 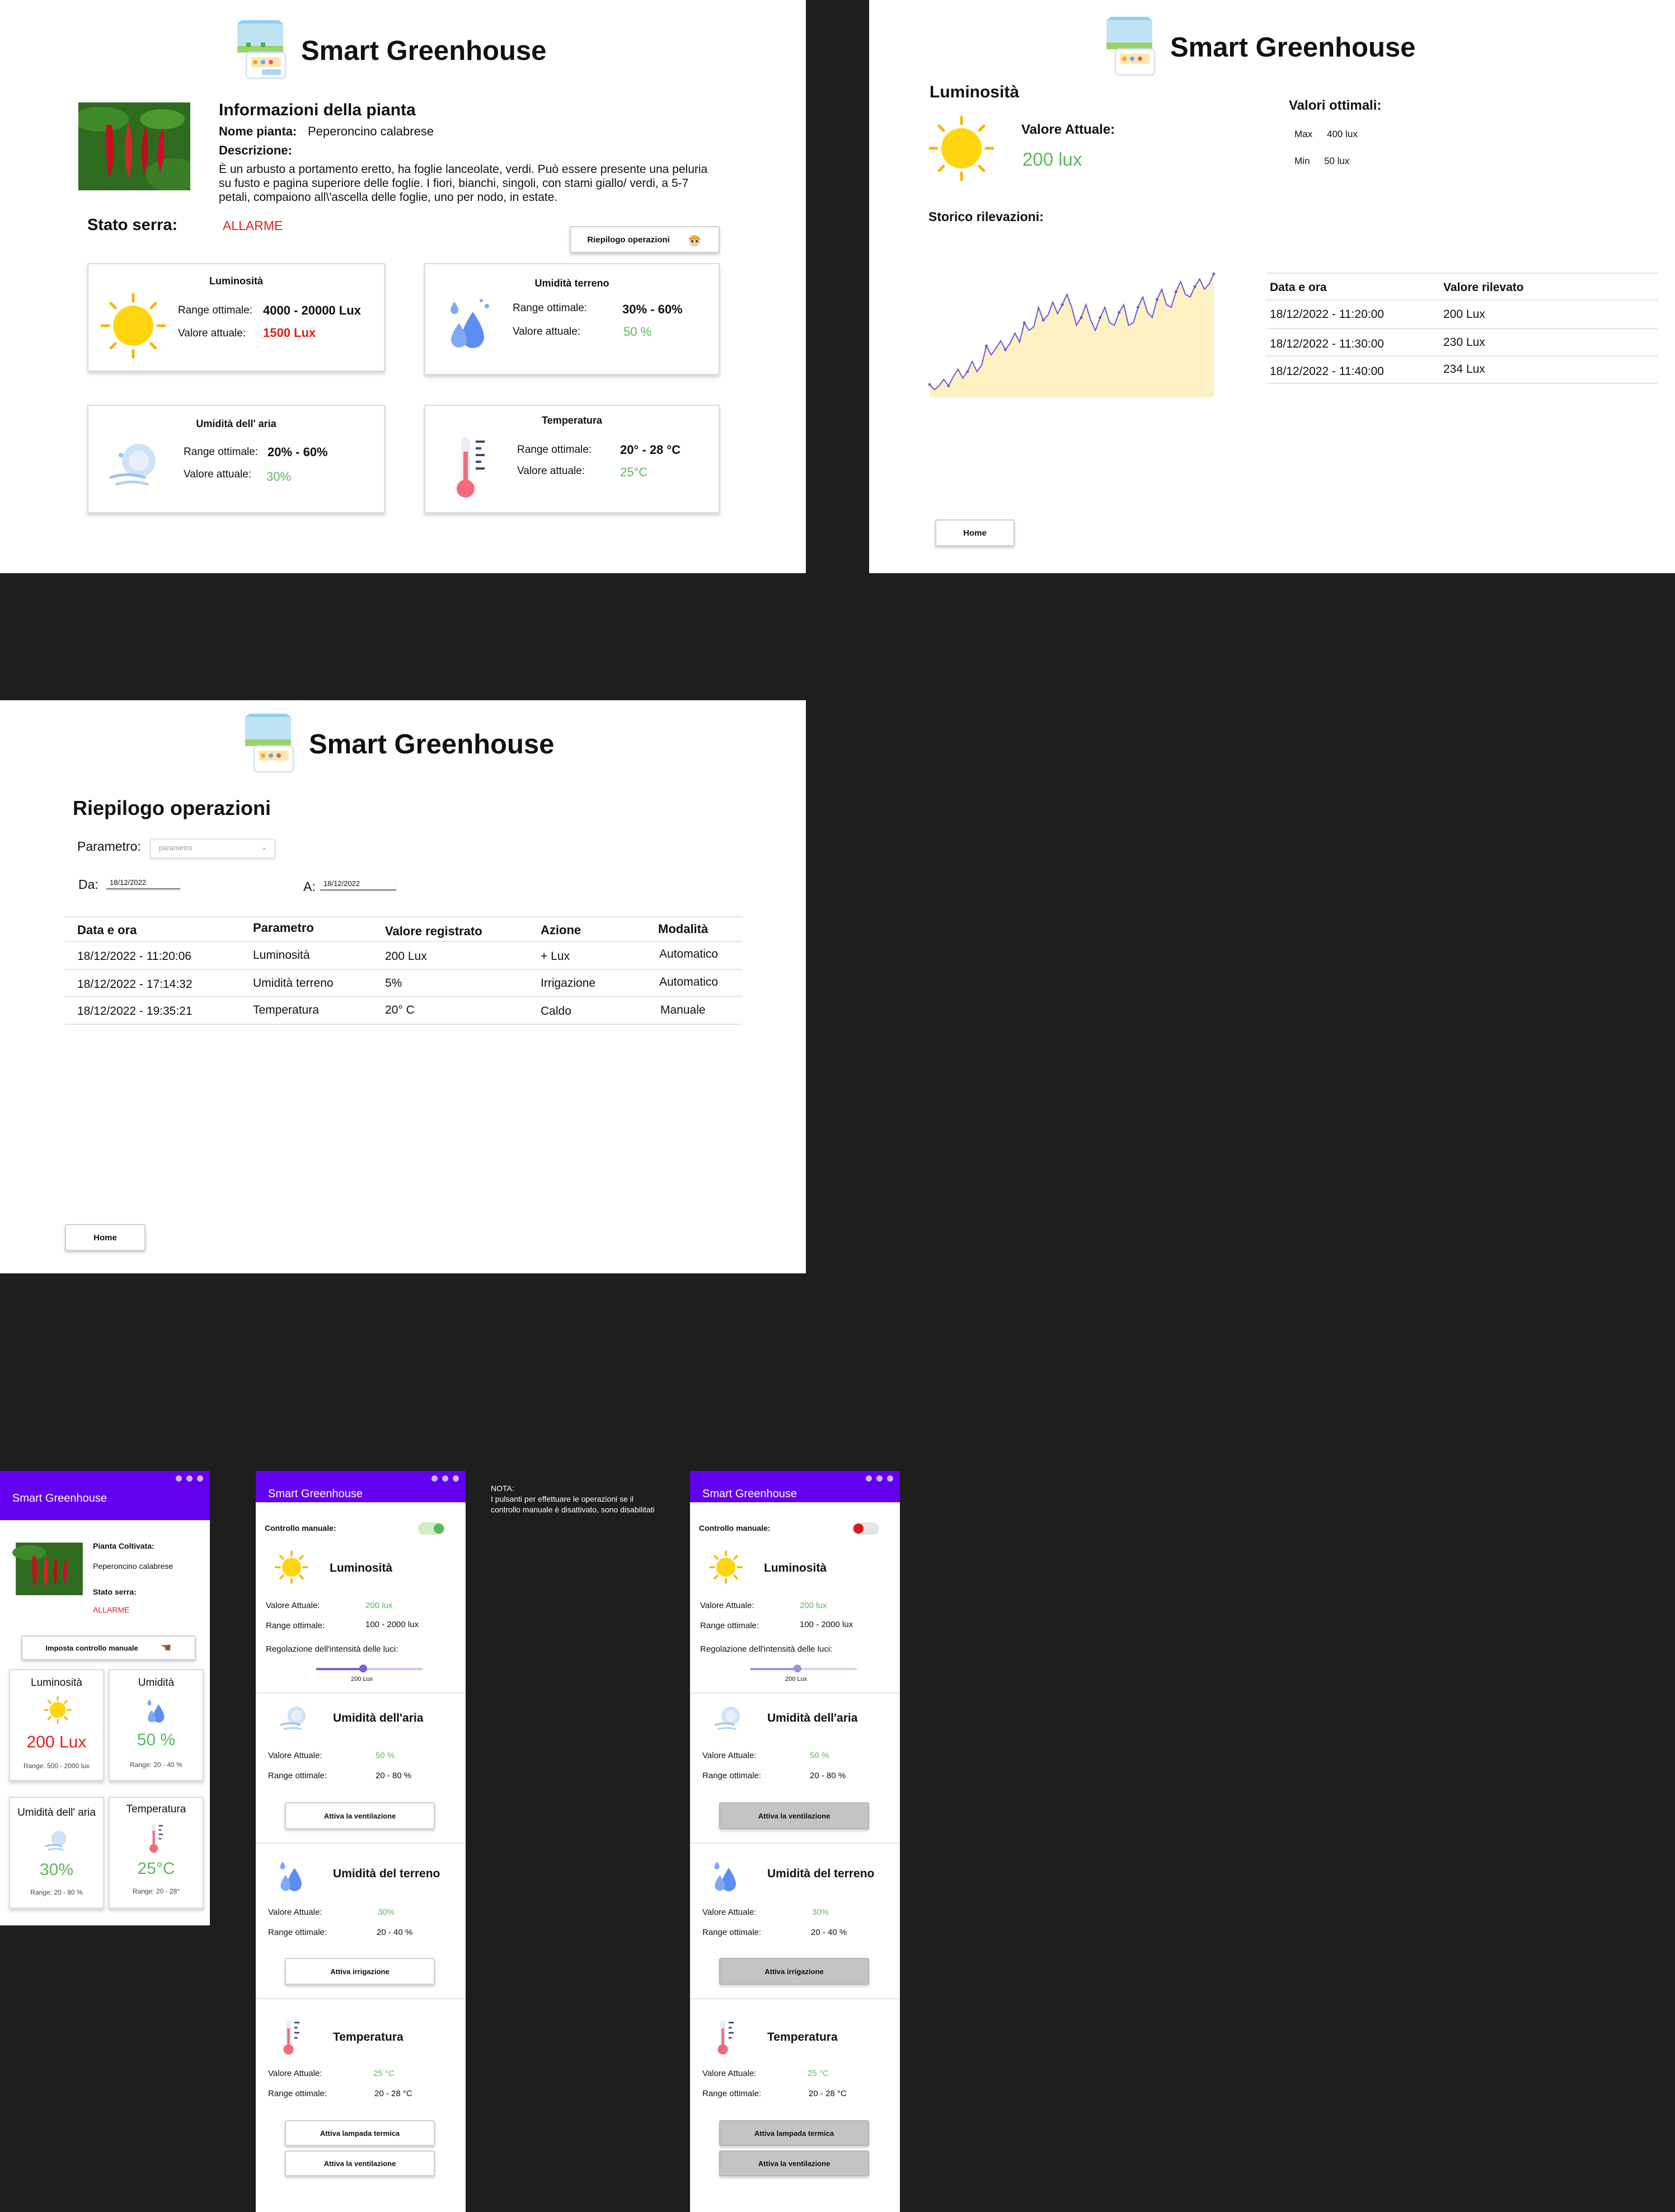 What do you see at coordinates (794, 1815) in the screenshot?
I see `ventilation-button-disabled: Attiva la ventilazione` at bounding box center [794, 1815].